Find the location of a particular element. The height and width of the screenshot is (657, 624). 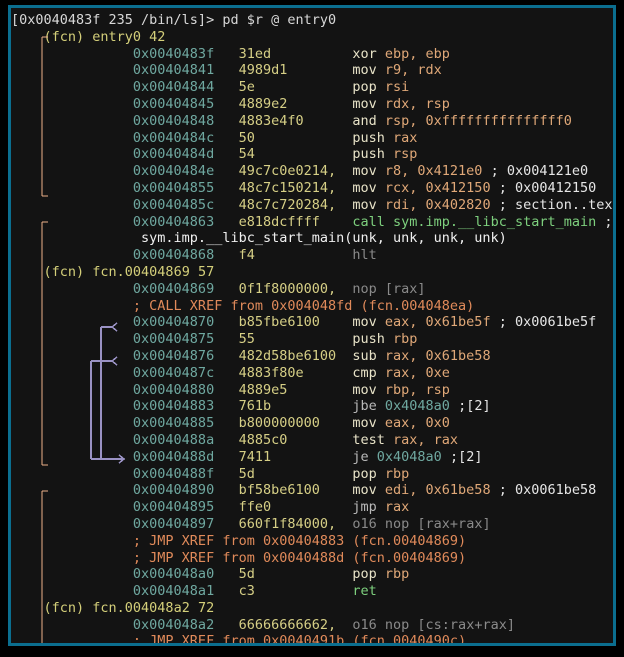

function-header-label: (fcn) fcn.00404869 57 is located at coordinates (121, 271).